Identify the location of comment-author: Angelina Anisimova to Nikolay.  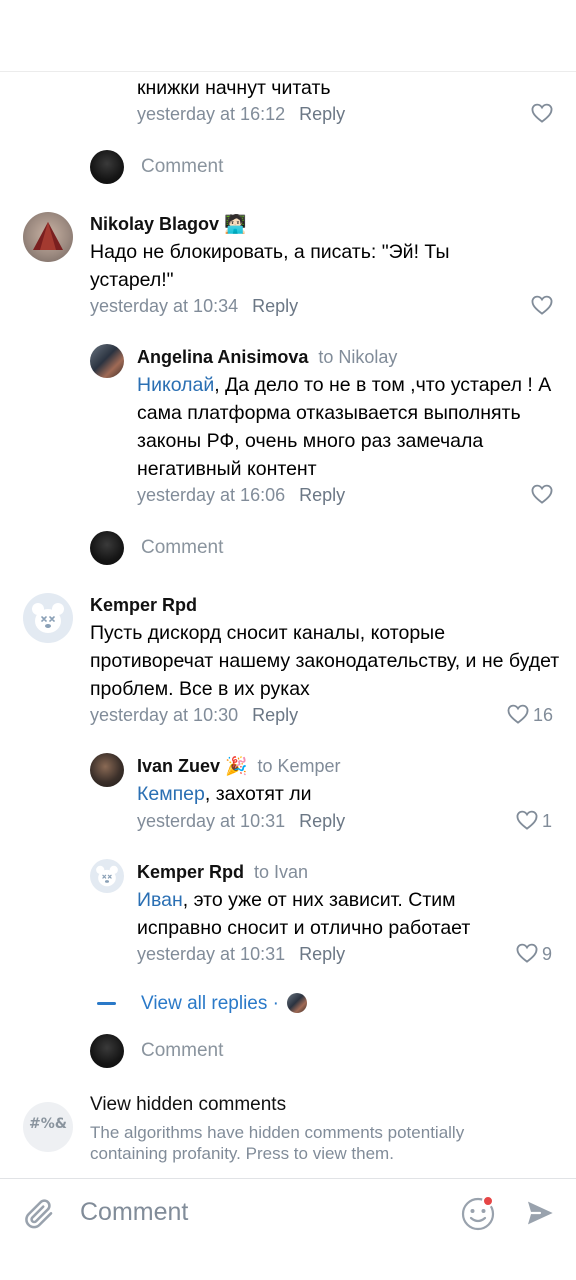
(267, 357).